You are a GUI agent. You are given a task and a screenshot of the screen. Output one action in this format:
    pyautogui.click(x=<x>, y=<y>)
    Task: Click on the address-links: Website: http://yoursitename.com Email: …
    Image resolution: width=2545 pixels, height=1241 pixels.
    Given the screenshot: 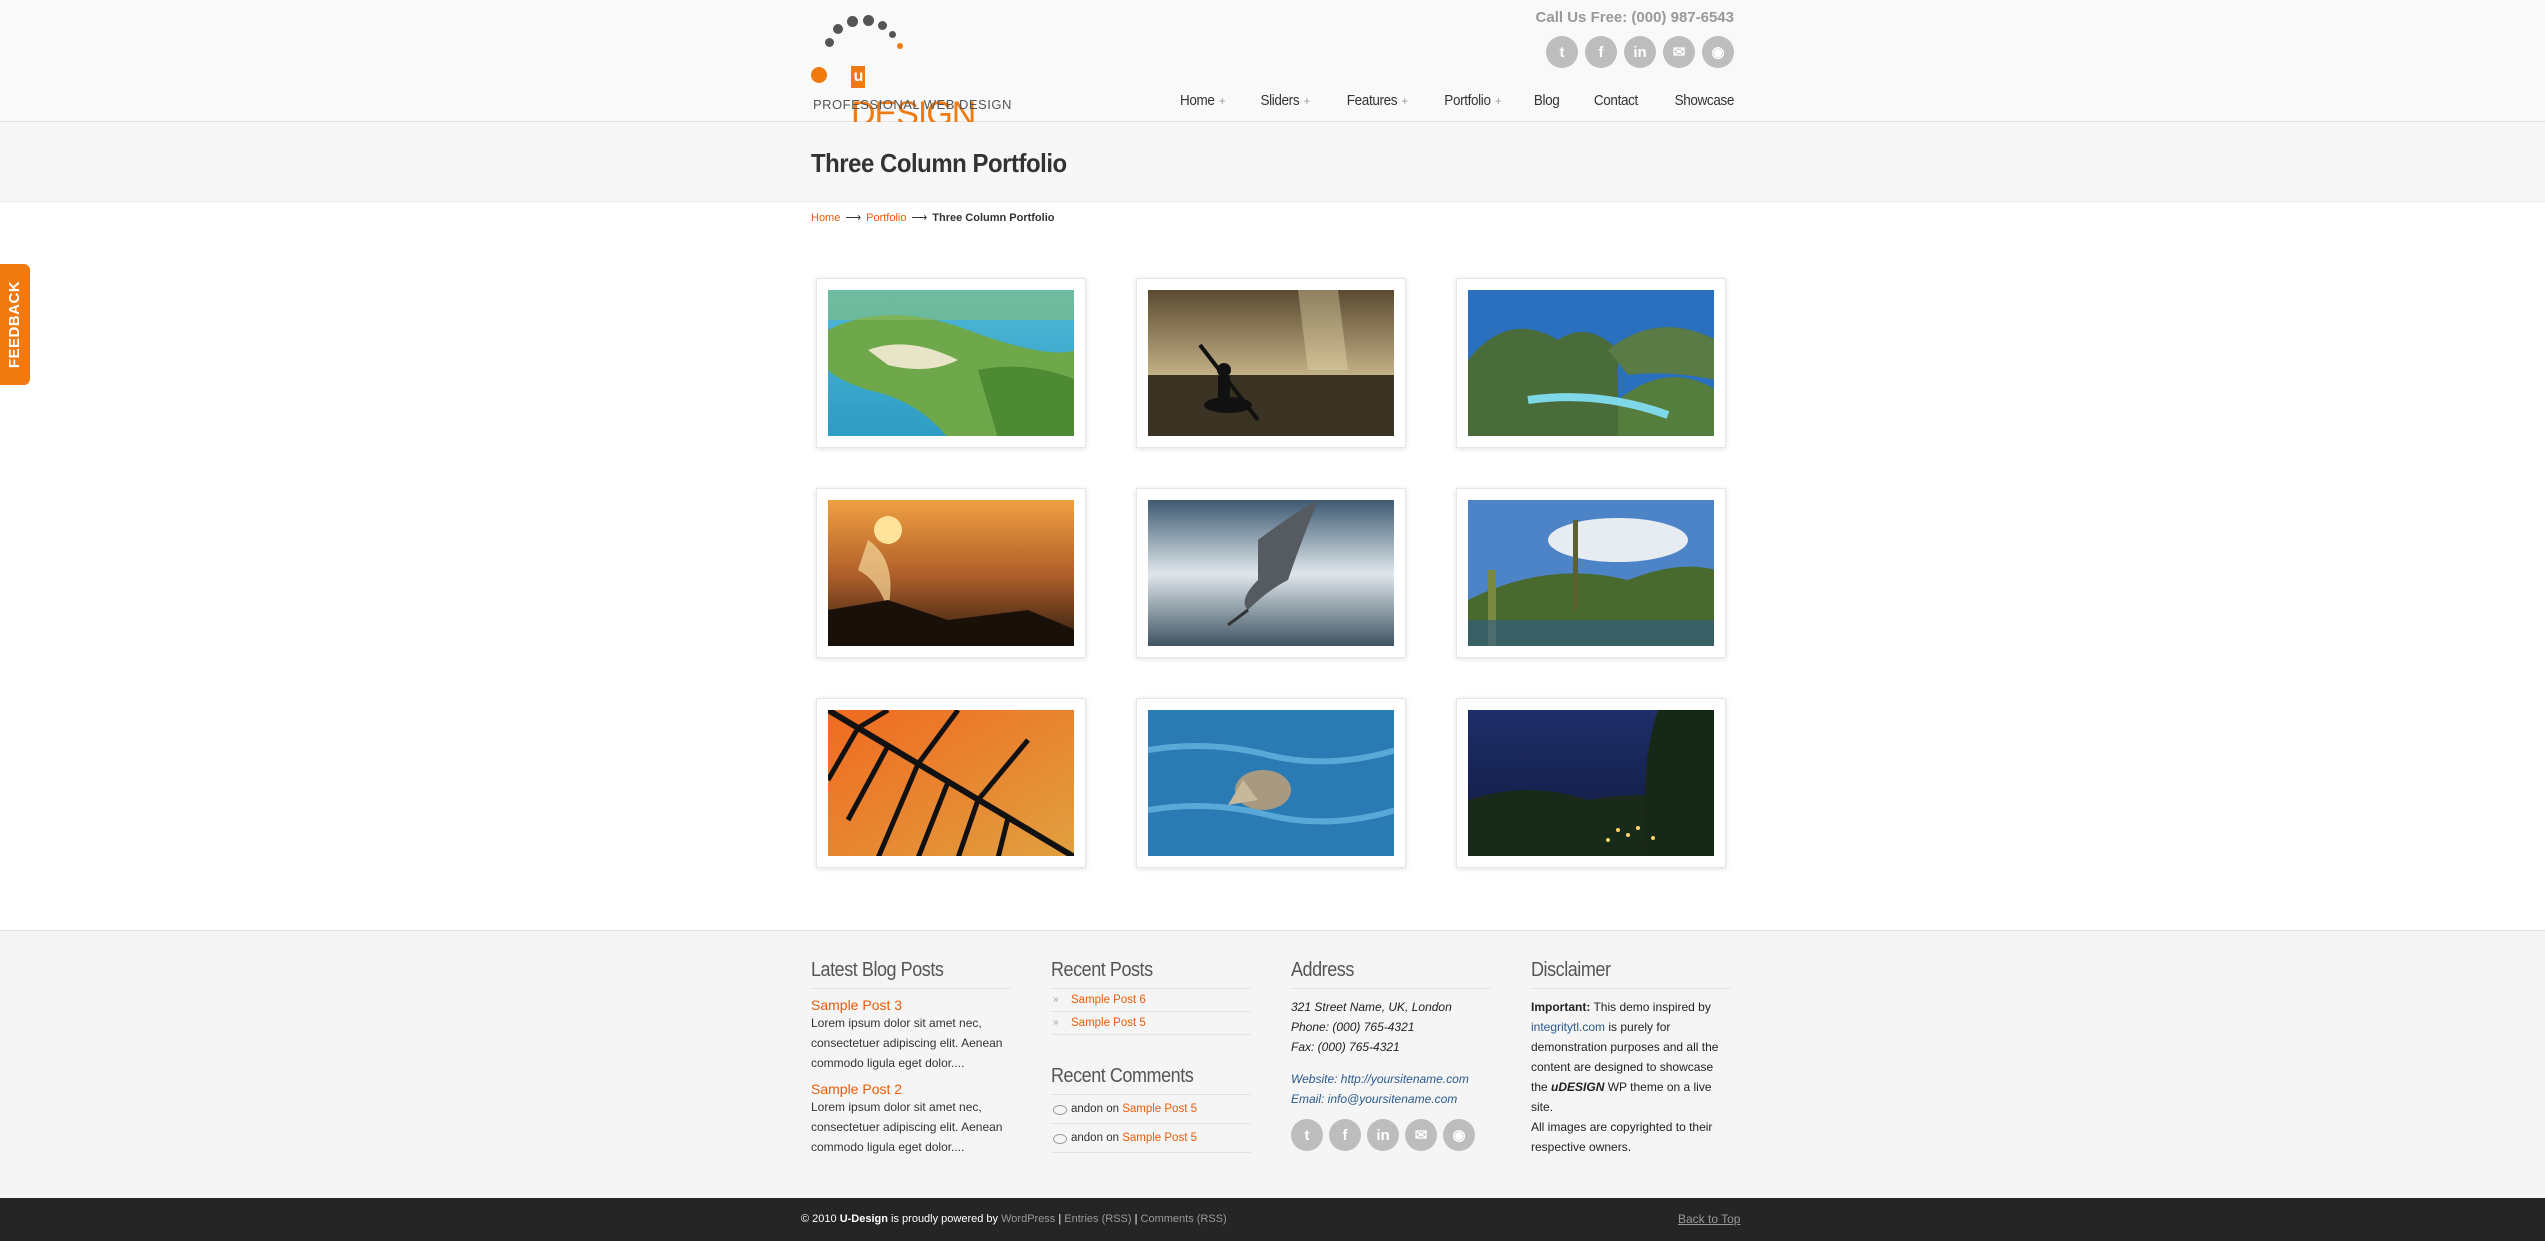 What is the action you would take?
    pyautogui.click(x=1391, y=1089)
    